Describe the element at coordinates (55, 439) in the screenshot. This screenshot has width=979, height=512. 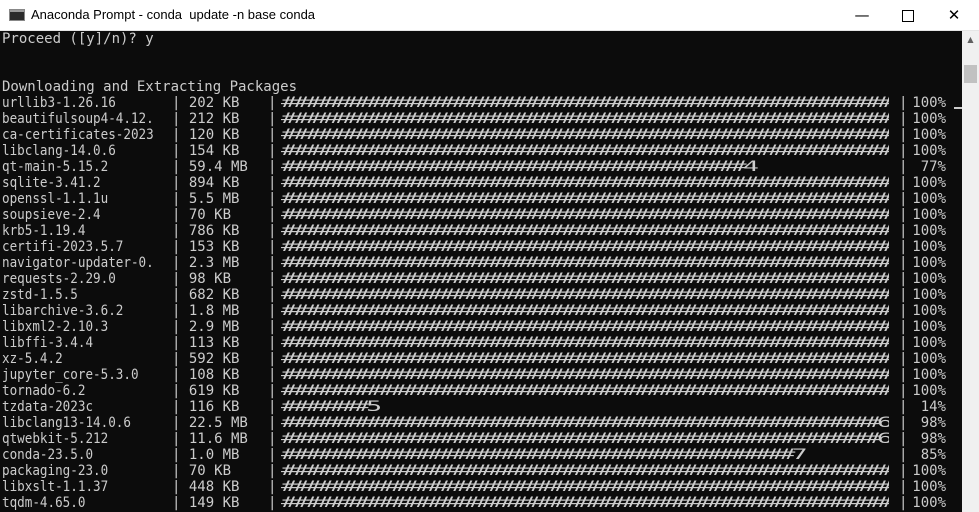
I see `package-name: qtwebkit-5.212` at that location.